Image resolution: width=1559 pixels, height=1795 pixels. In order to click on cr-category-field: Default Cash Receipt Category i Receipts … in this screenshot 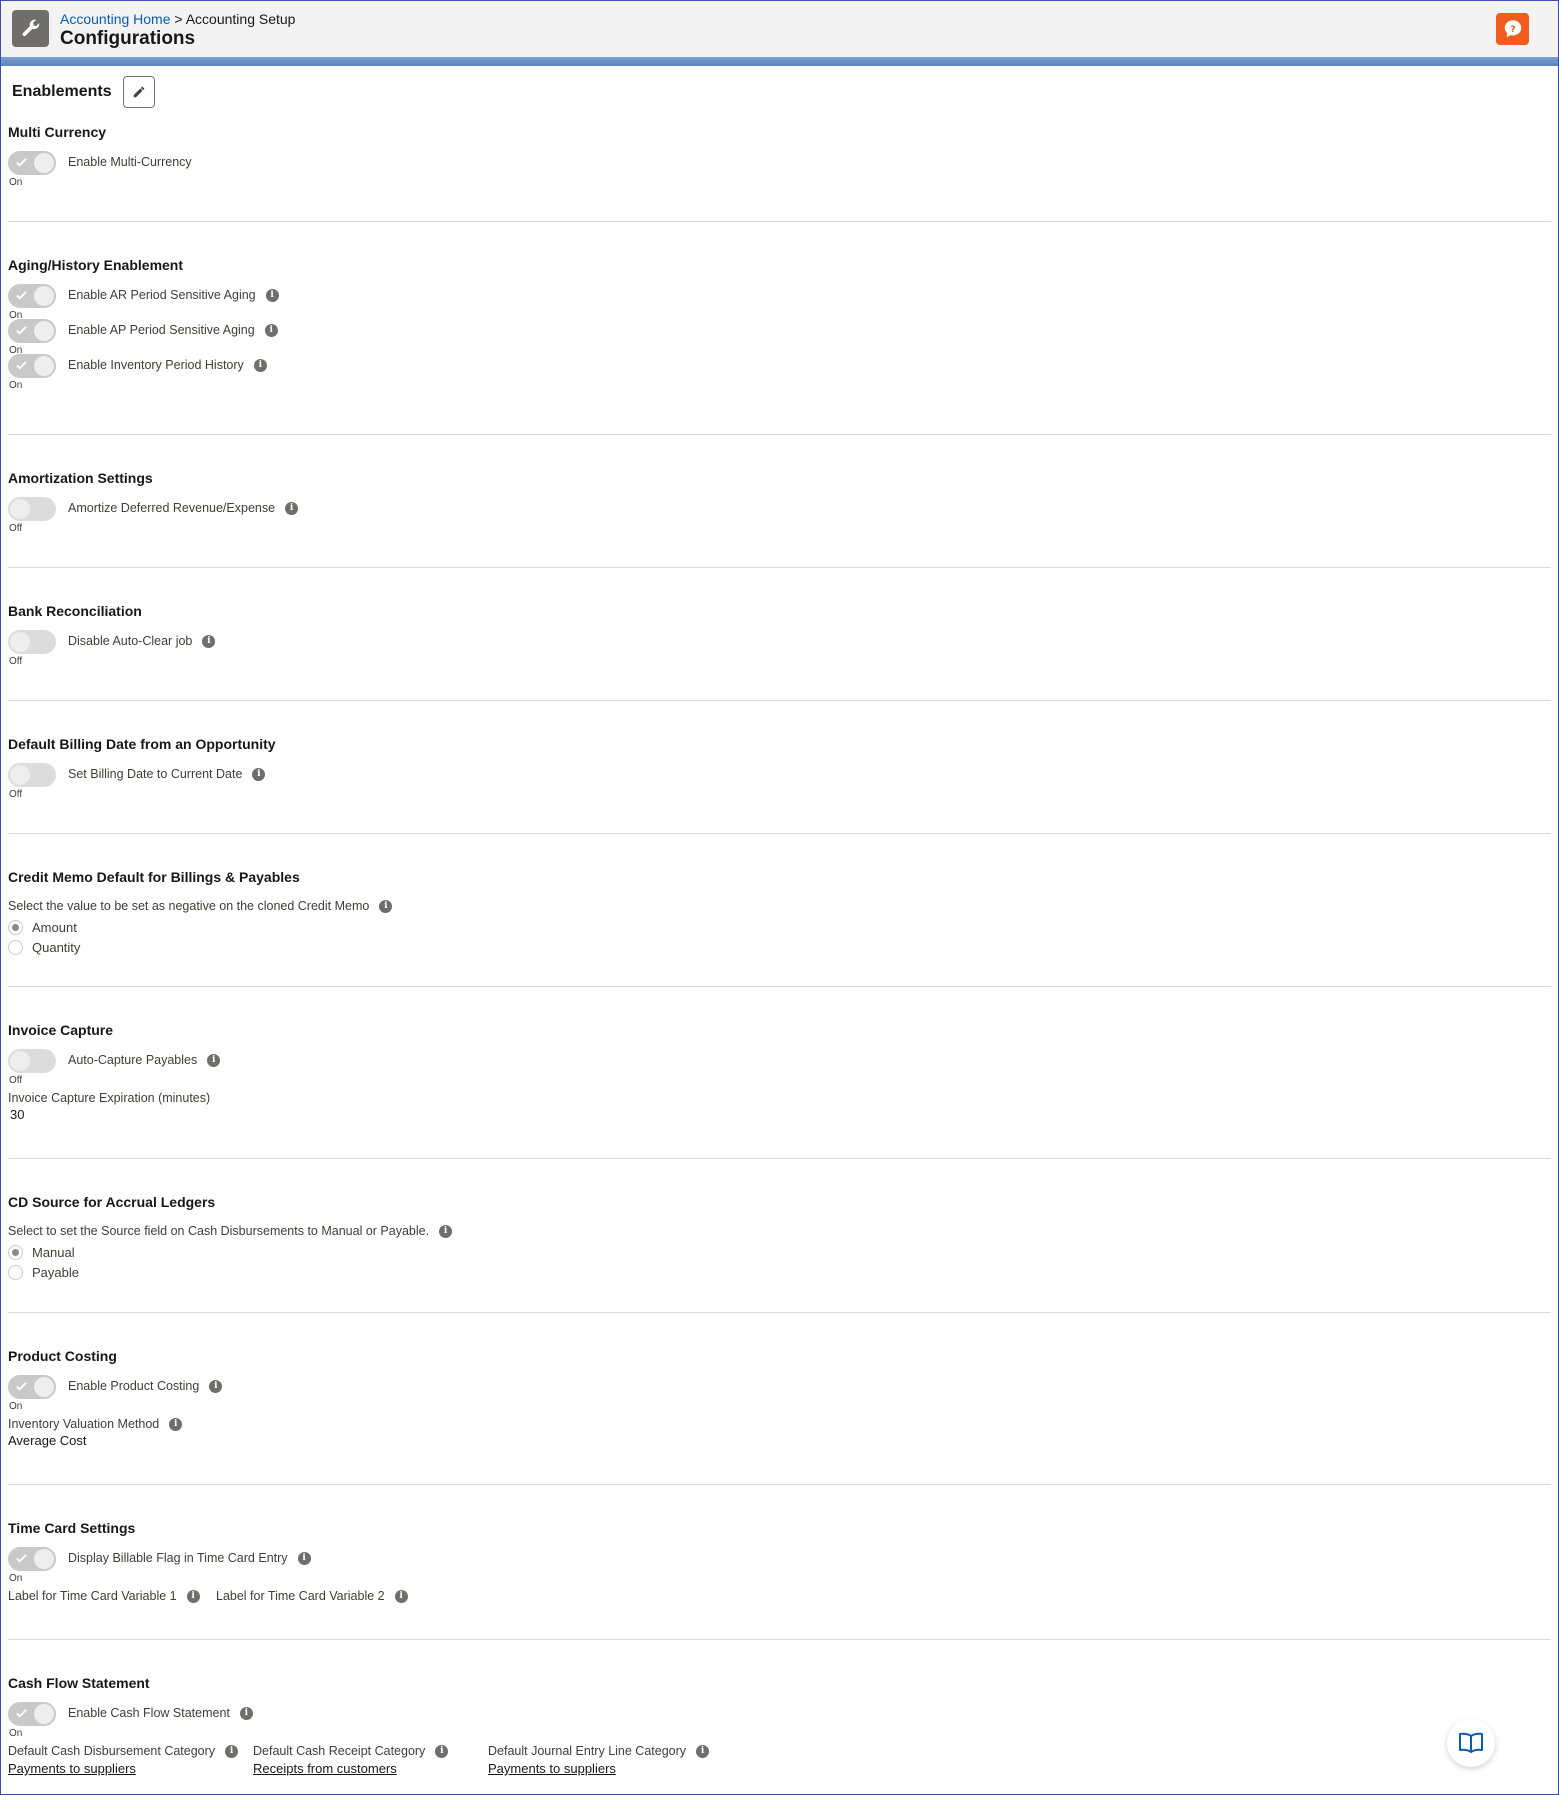, I will do `click(351, 1760)`.